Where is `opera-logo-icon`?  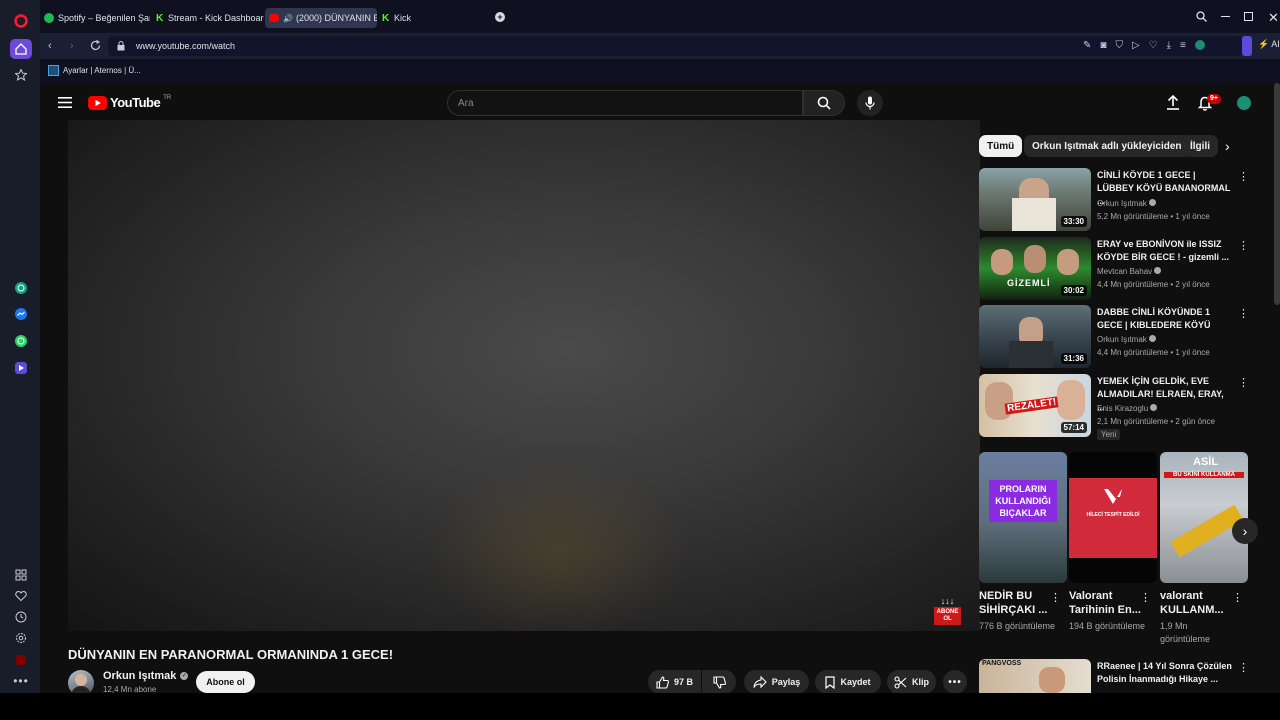 opera-logo-icon is located at coordinates (21, 21).